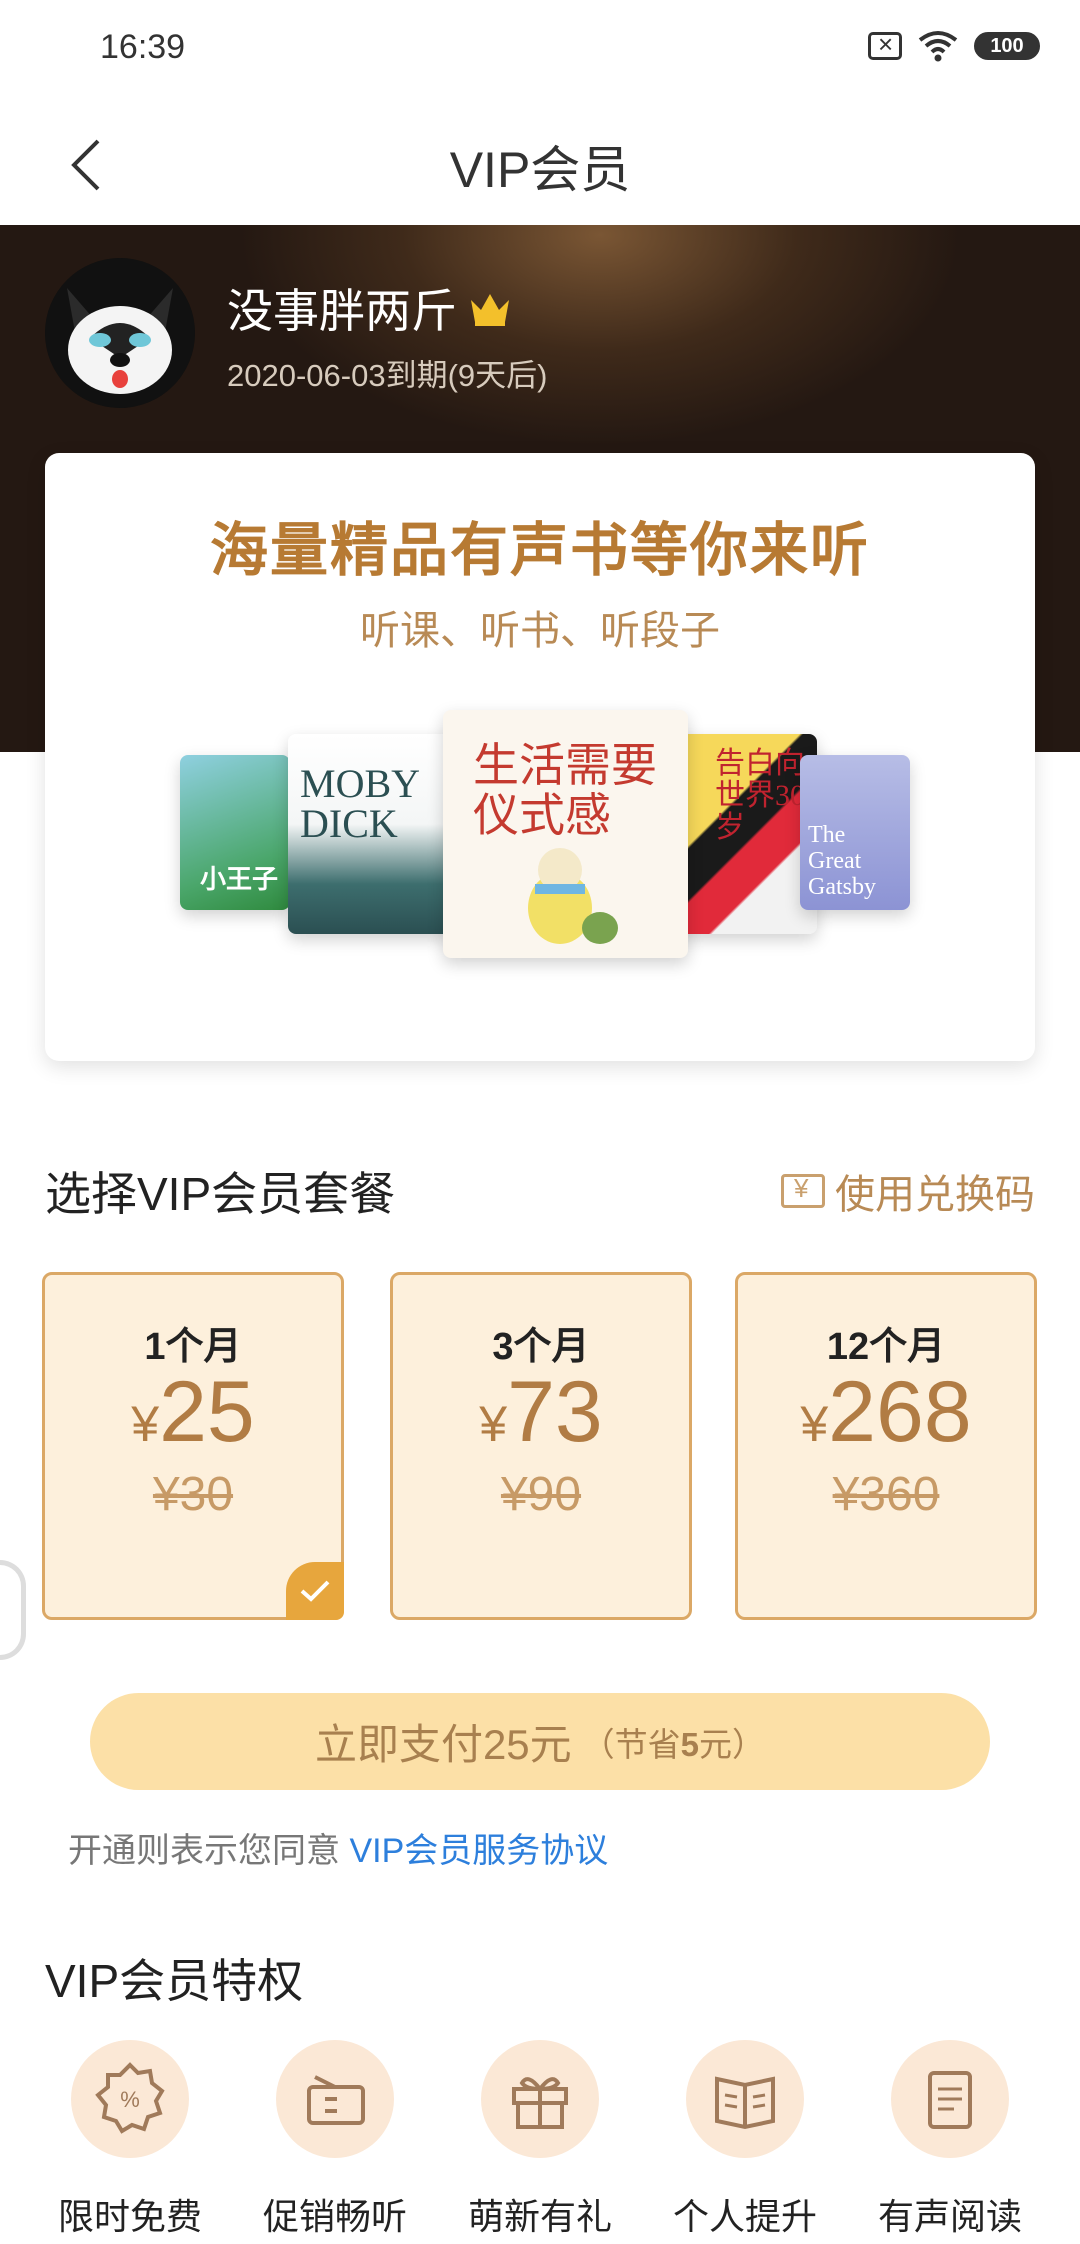  I want to click on plan-card-3-months: 3个月 ¥73 ¥90, so click(541, 1446).